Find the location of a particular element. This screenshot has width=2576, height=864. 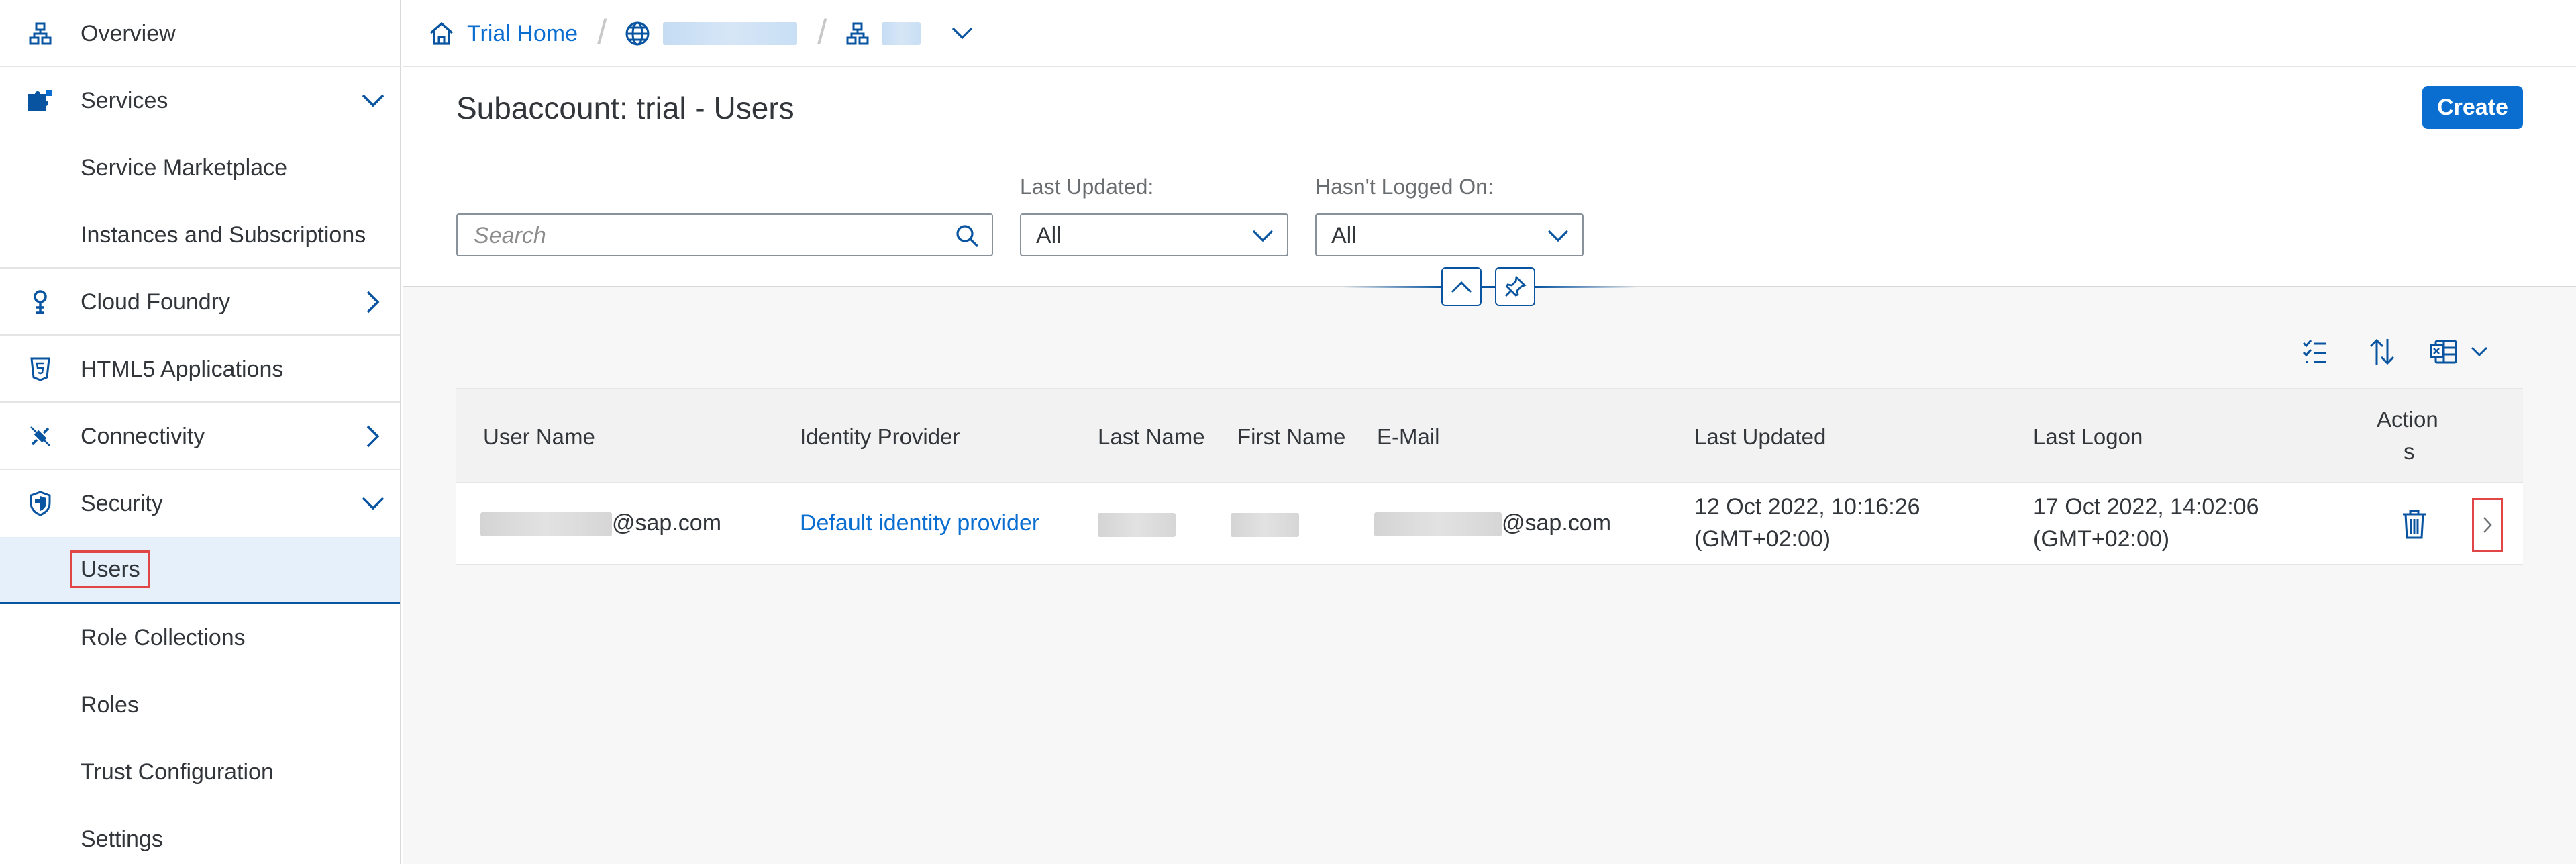

home-icon is located at coordinates (441, 33).